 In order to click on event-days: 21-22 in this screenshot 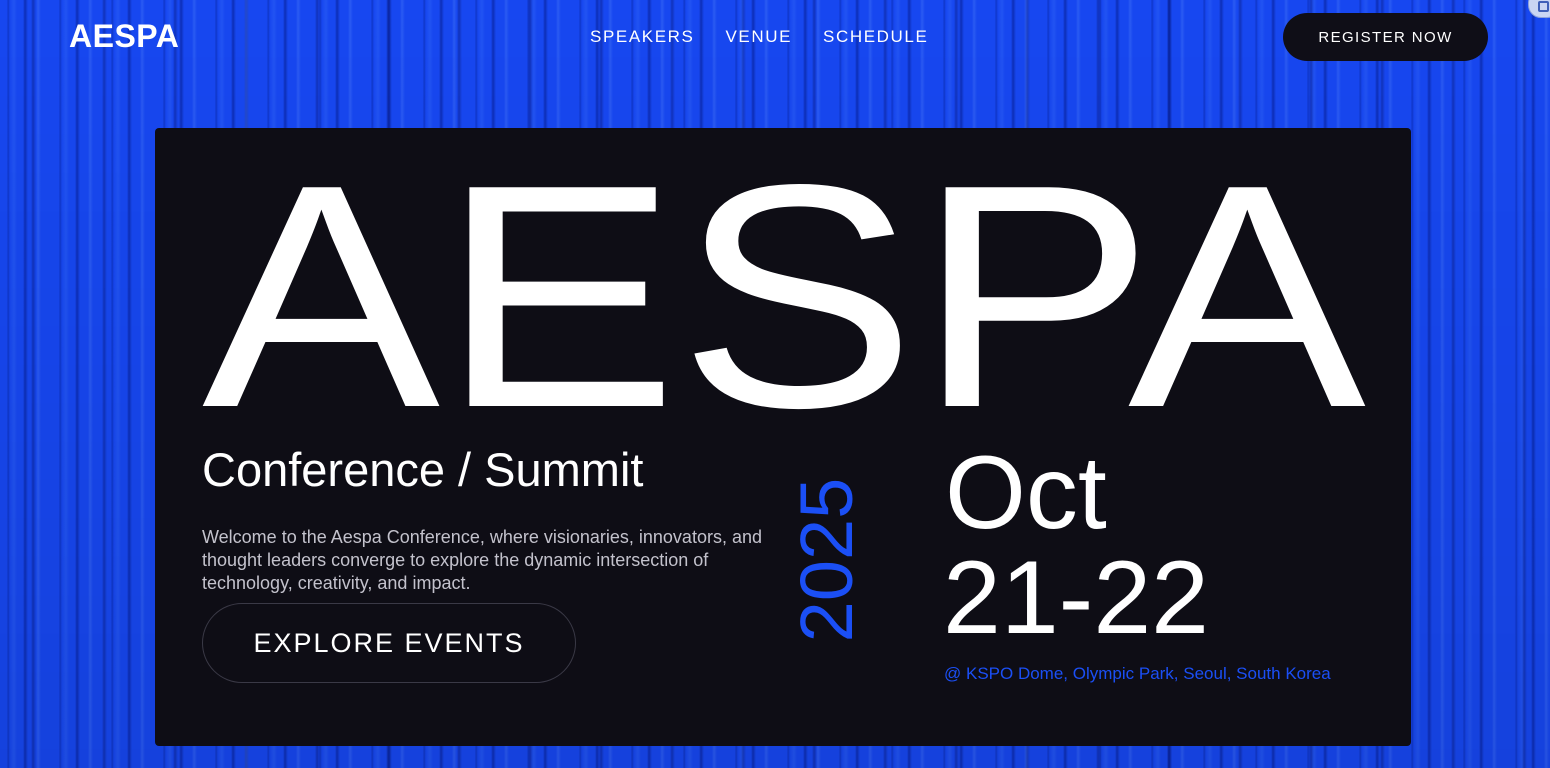, I will do `click(1076, 598)`.